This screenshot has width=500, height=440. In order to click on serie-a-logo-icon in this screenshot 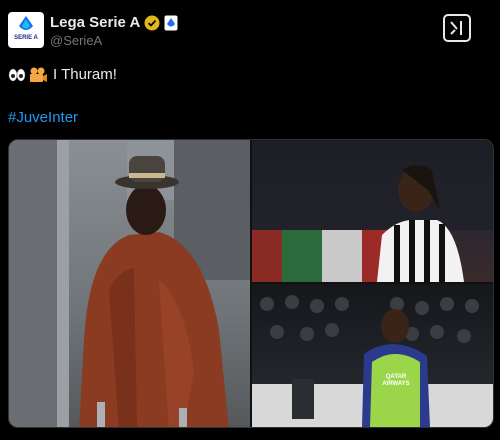, I will do `click(26, 23)`.